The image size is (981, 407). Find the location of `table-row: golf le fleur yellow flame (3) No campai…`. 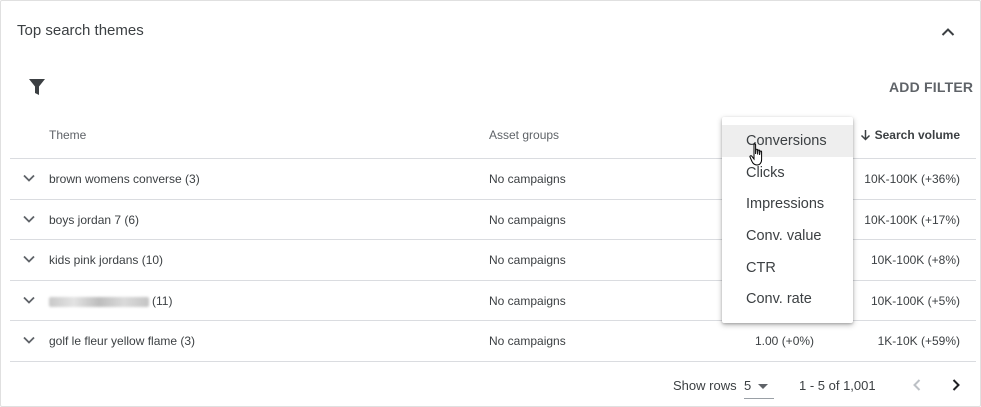

table-row: golf le fleur yellow flame (3) No campai… is located at coordinates (493, 341).